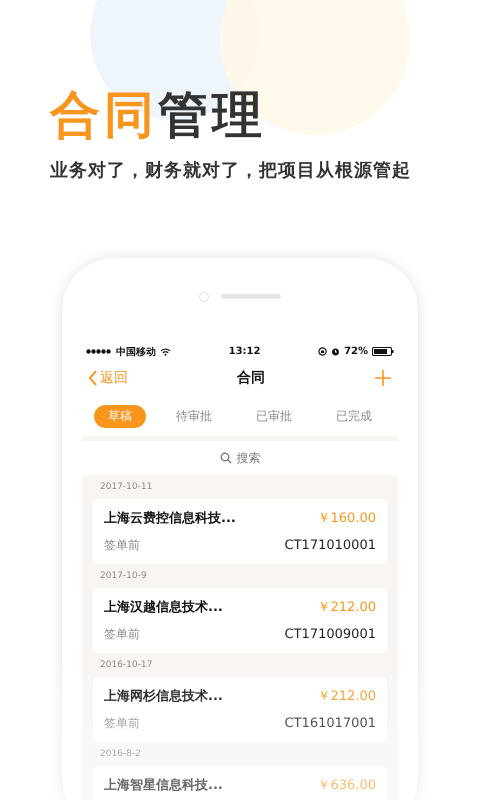 Image resolution: width=480 pixels, height=800 pixels. Describe the element at coordinates (93, 378) in the screenshot. I see `chevron-left-icon` at that location.